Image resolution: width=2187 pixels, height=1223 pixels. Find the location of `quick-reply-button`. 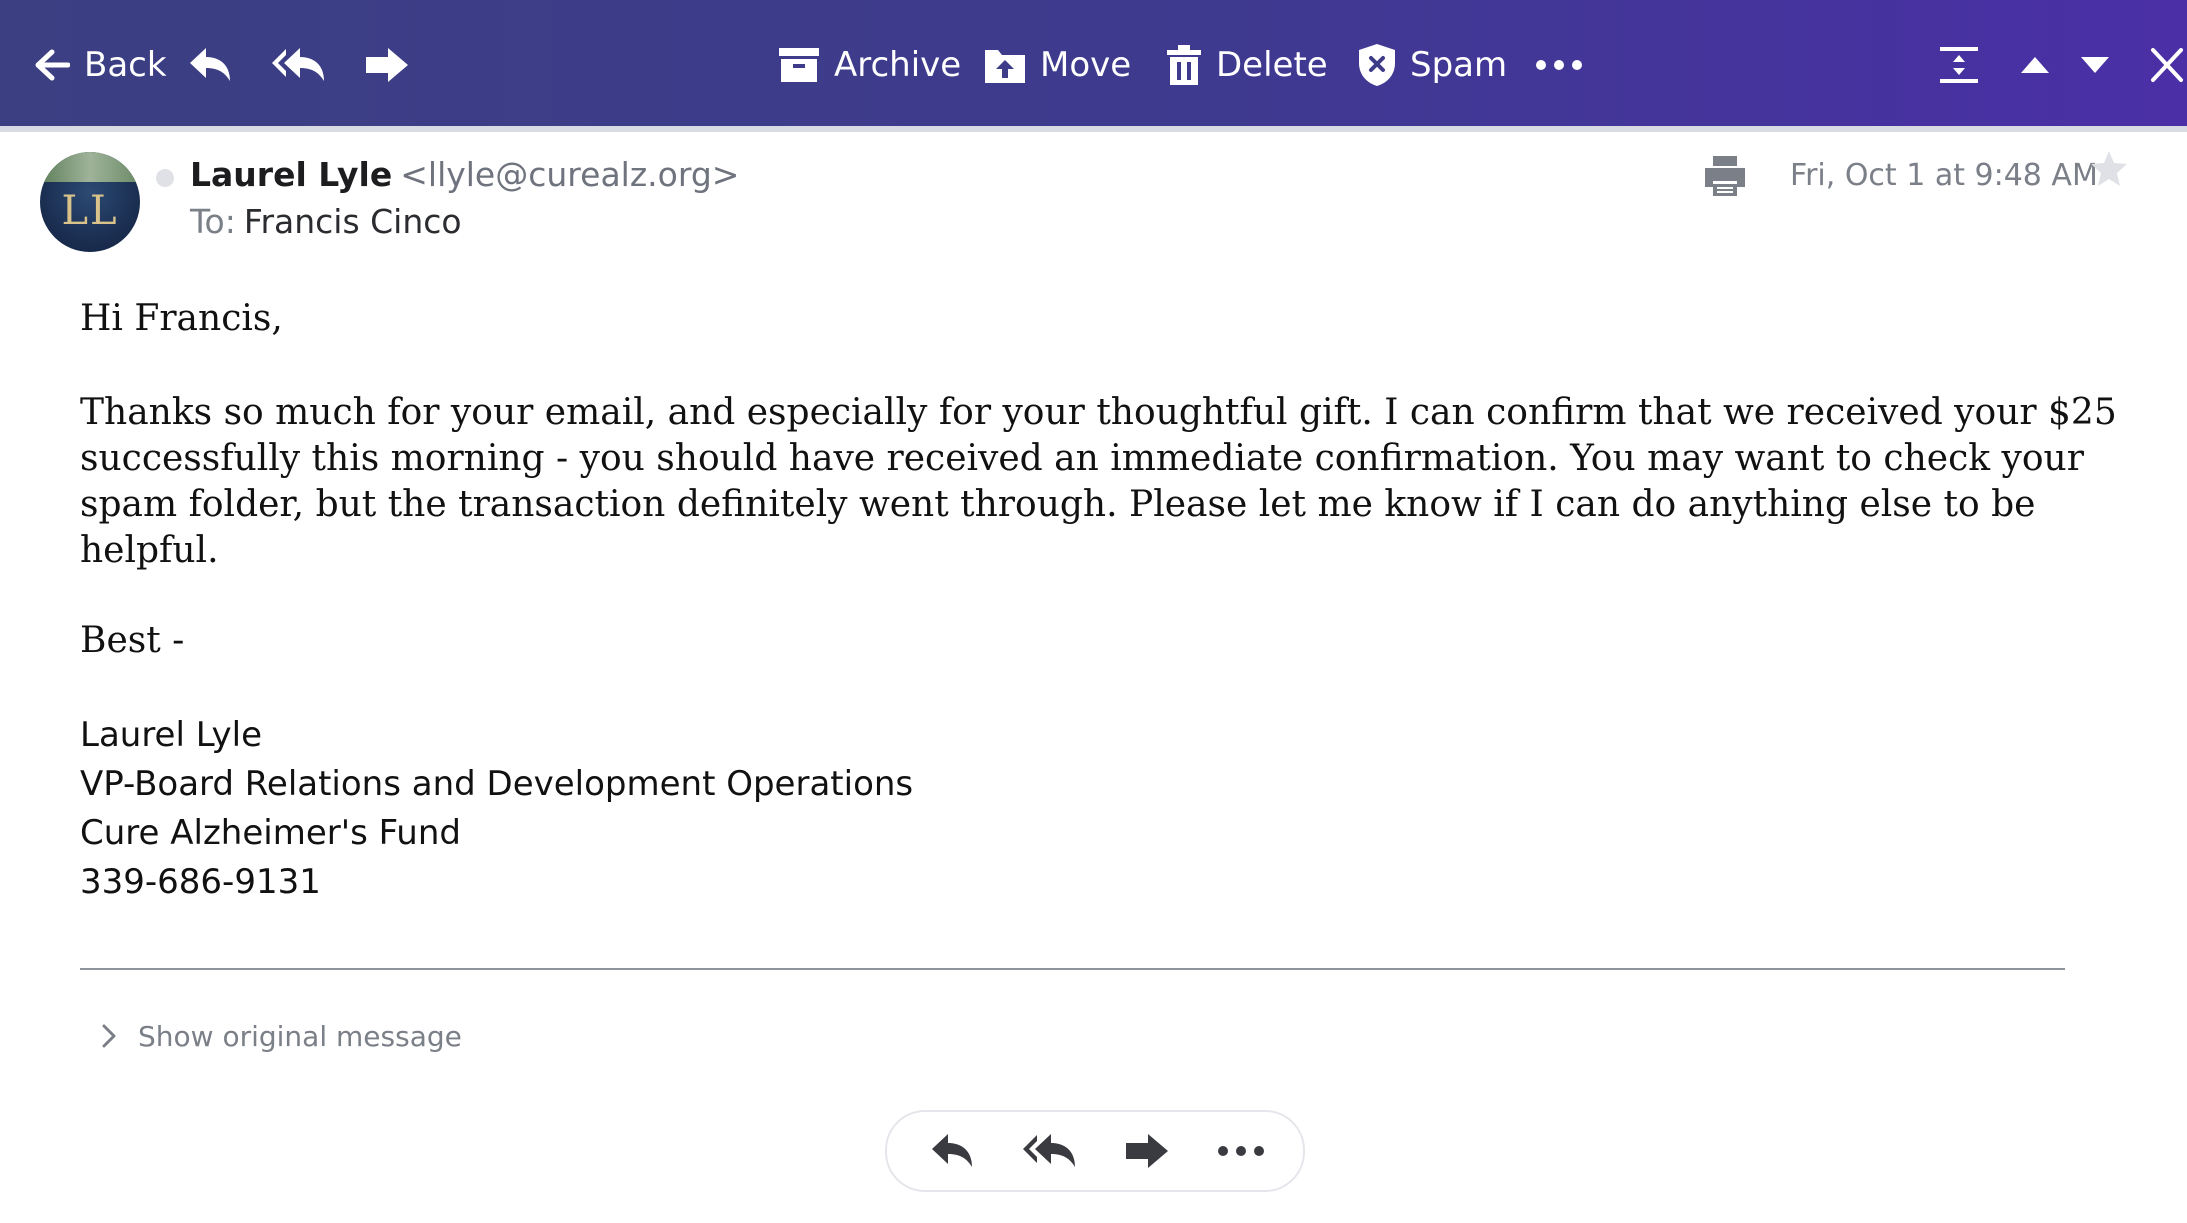

quick-reply-button is located at coordinates (951, 1151).